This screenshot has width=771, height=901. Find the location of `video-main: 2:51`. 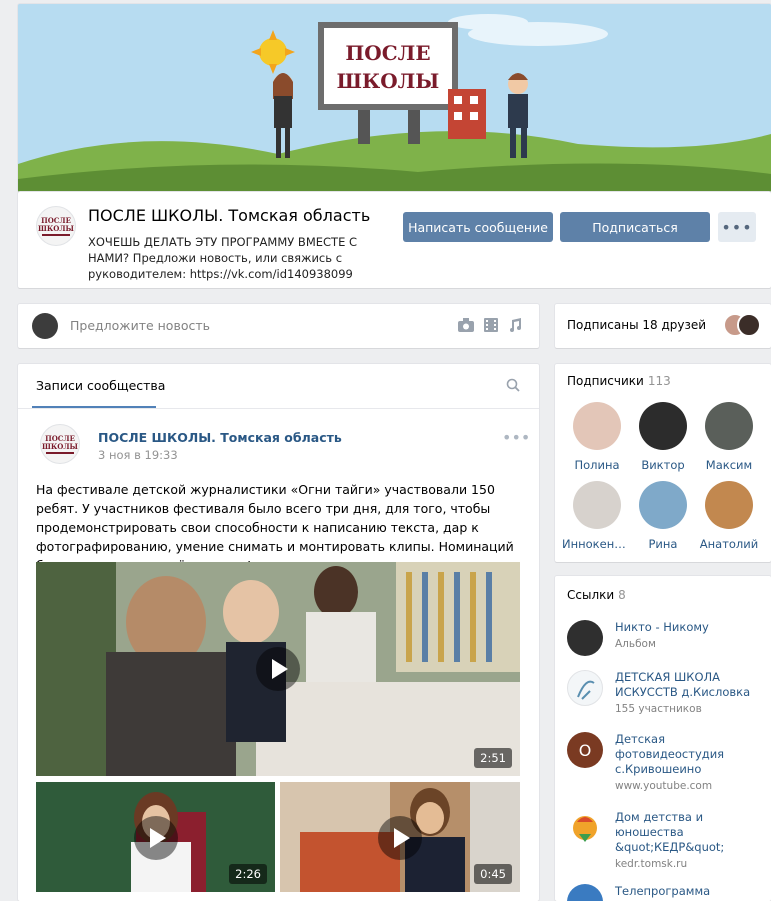

video-main: 2:51 is located at coordinates (278, 669).